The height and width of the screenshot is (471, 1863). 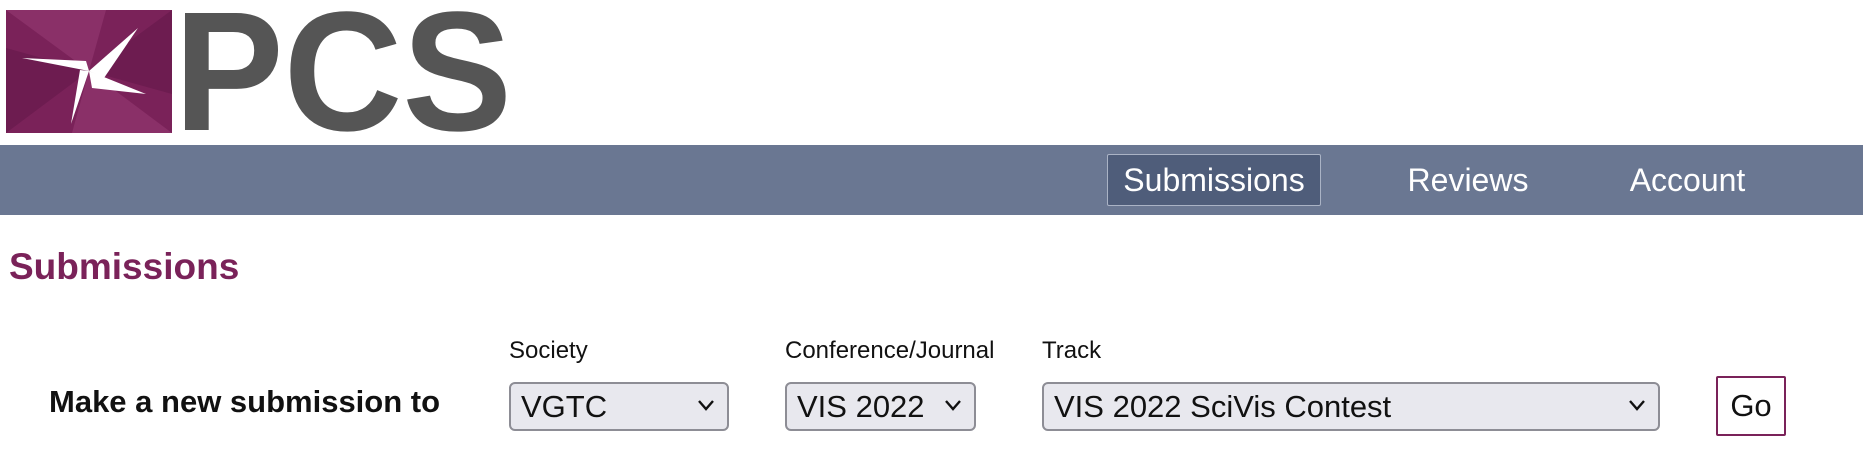 I want to click on nav-tab-reviews: Reviews, so click(x=1468, y=180).